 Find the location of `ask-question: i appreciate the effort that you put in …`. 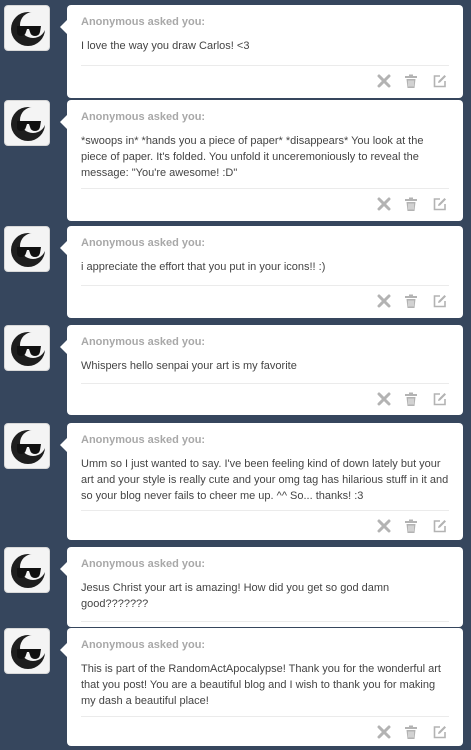

ask-question: i appreciate the effort that you put in … is located at coordinates (203, 267).